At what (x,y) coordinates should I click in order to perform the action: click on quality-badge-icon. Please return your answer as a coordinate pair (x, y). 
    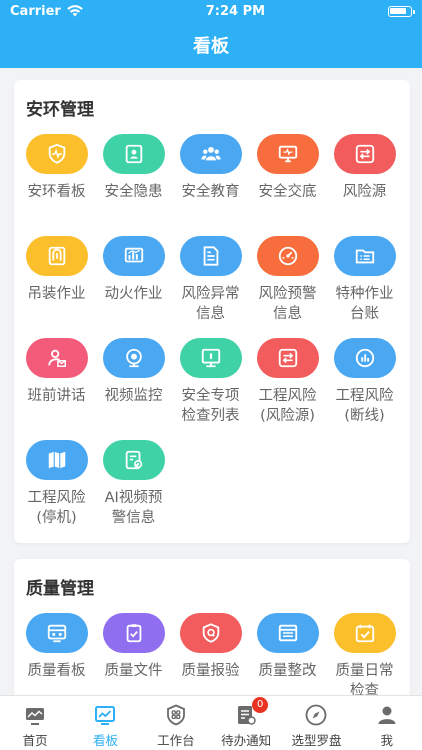
    Looking at the image, I should click on (210, 633).